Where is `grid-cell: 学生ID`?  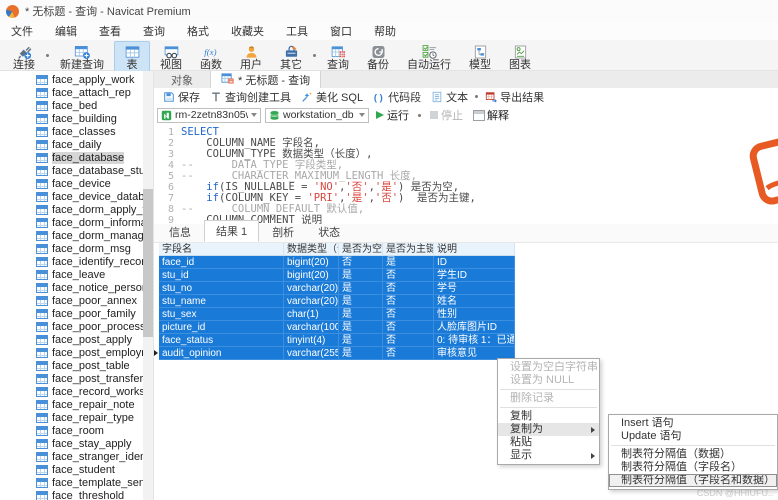
grid-cell: 学生ID is located at coordinates (474, 275).